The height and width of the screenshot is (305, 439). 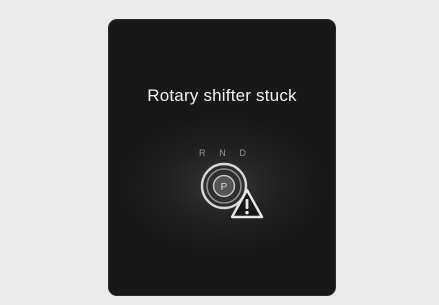 What do you see at coordinates (222, 95) in the screenshot?
I see `warning-message: Rotary shifter stuck` at bounding box center [222, 95].